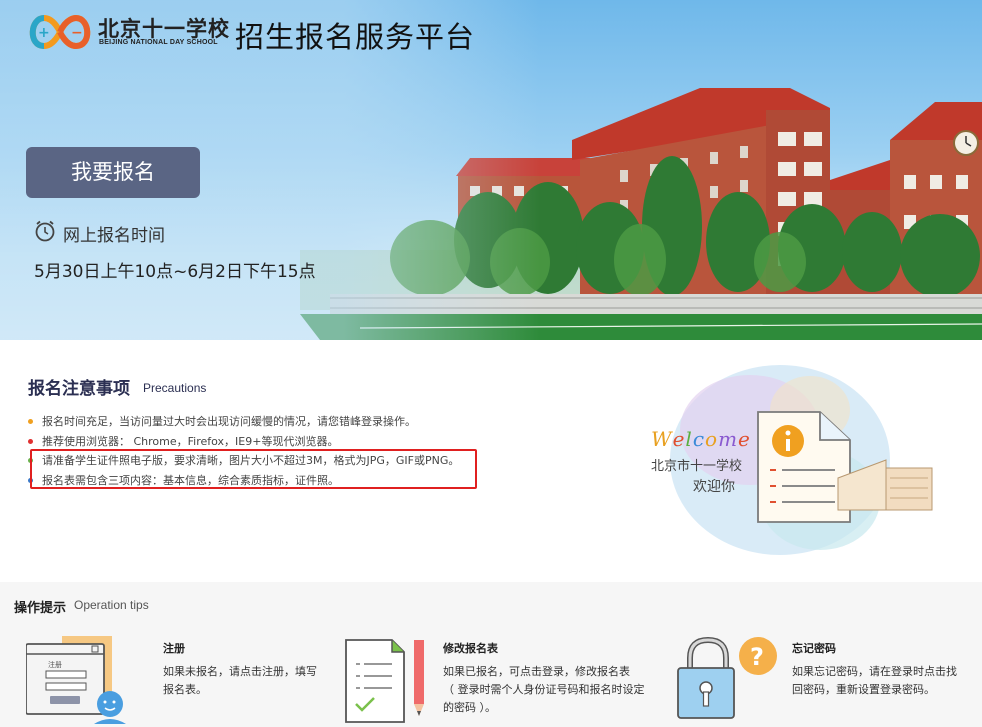  What do you see at coordinates (158, 42) in the screenshot?
I see `logo-subtext: BEIJING NATIONAL DAY SCHOOL` at bounding box center [158, 42].